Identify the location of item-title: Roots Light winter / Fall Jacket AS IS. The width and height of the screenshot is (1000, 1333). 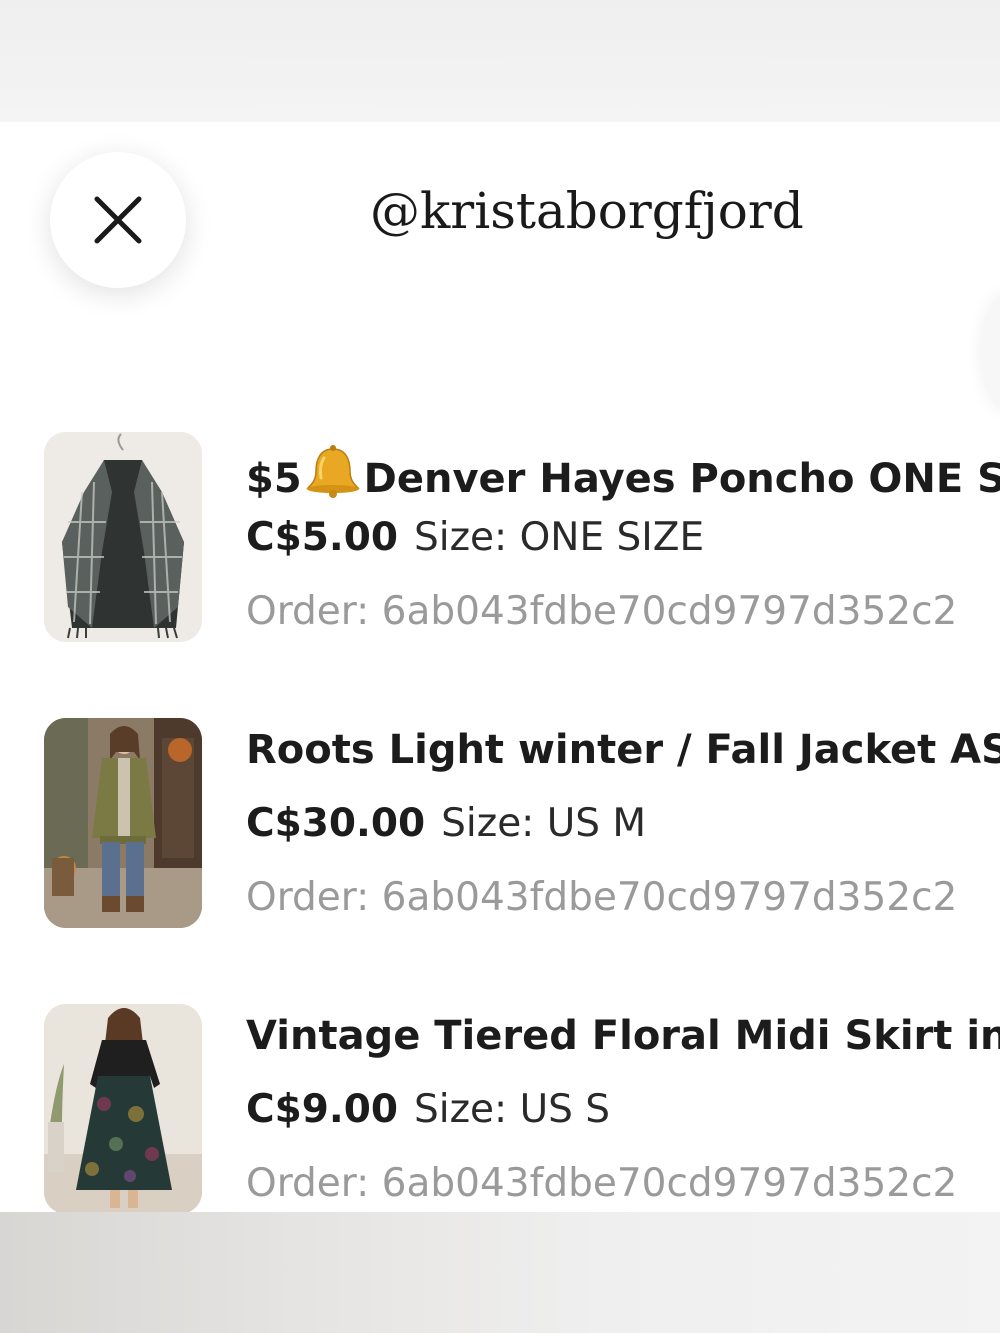
(623, 750).